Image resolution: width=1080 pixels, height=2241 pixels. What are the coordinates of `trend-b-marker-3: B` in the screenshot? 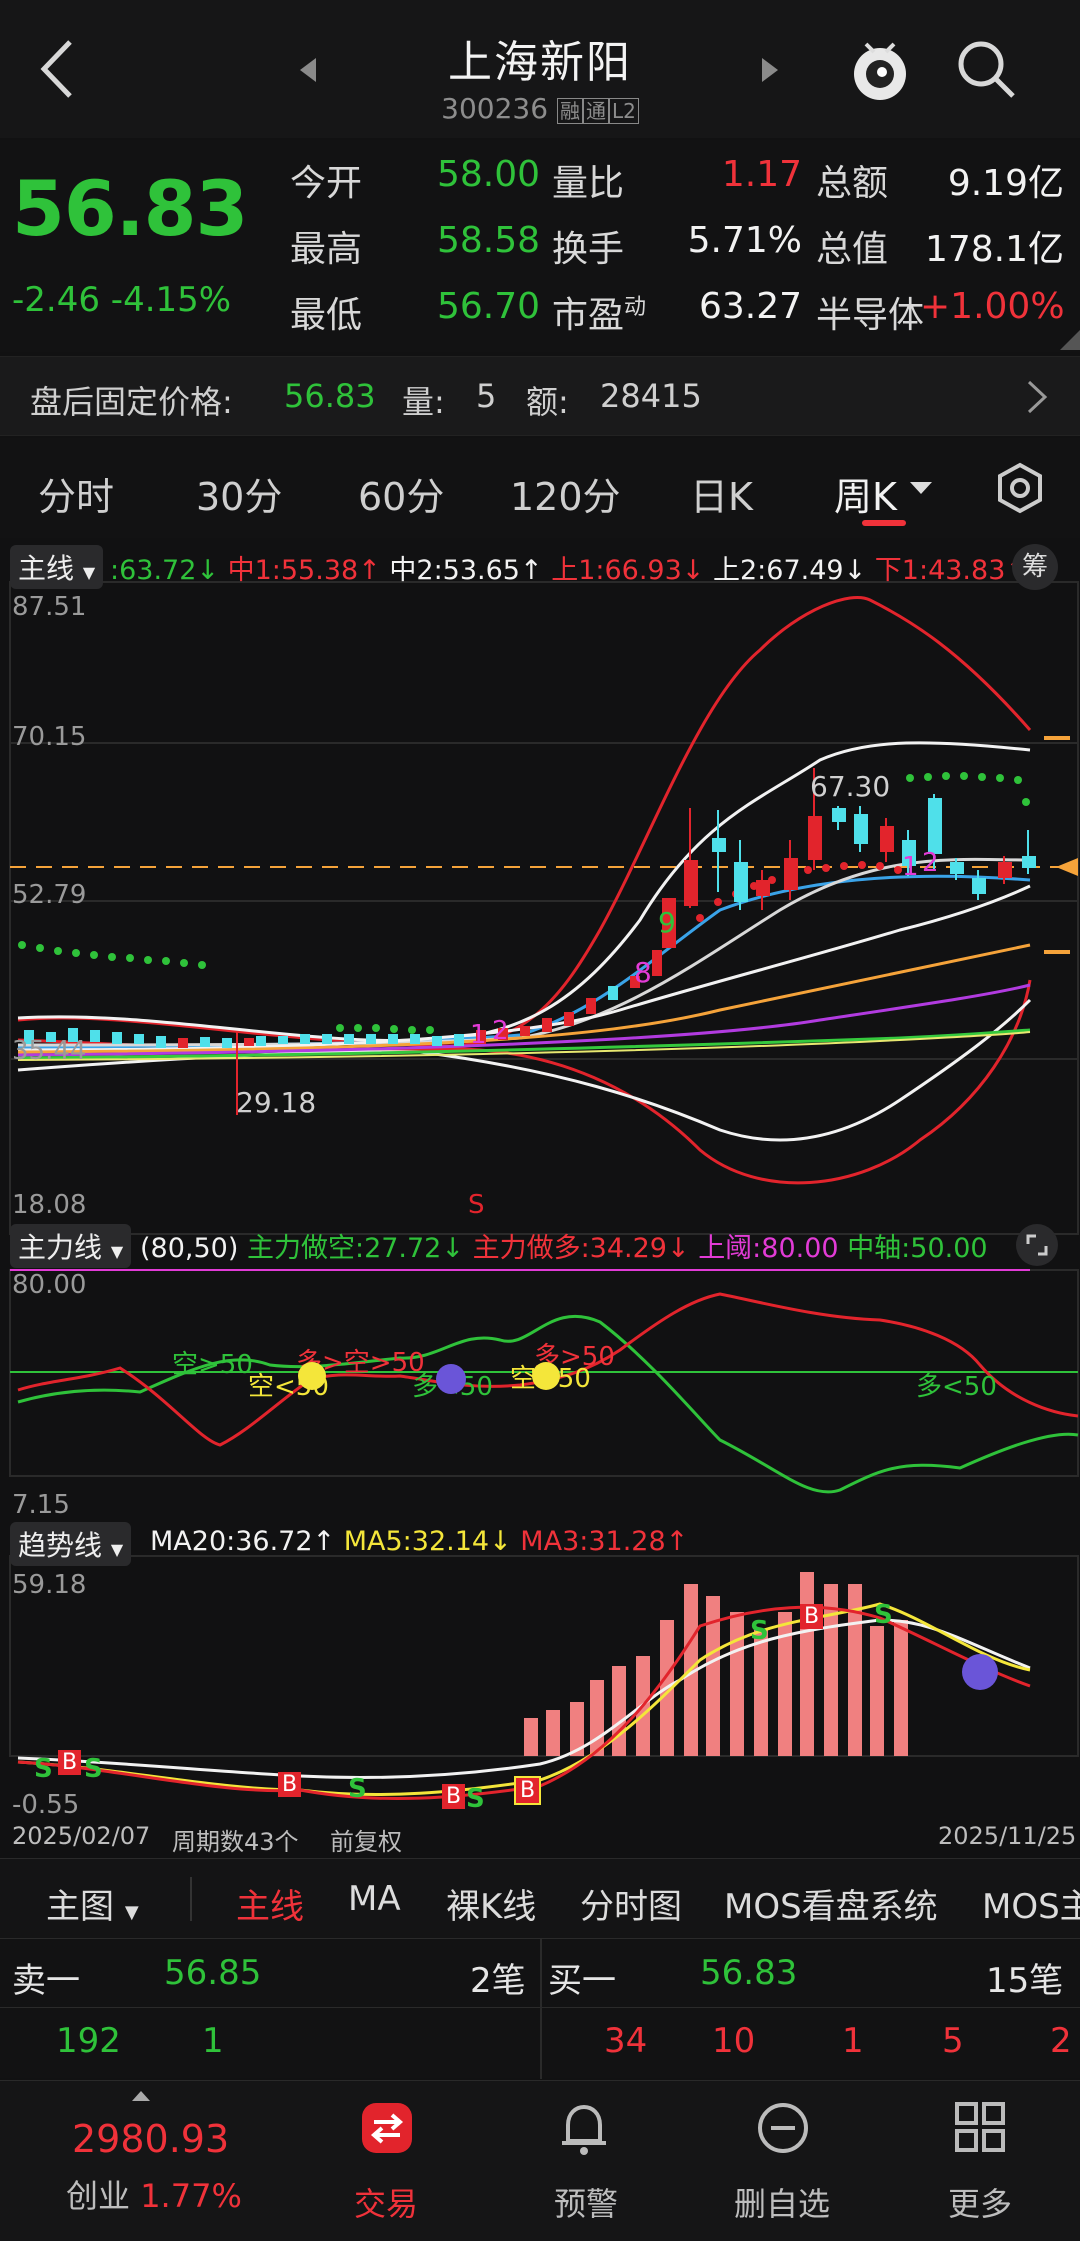 It's located at (454, 1796).